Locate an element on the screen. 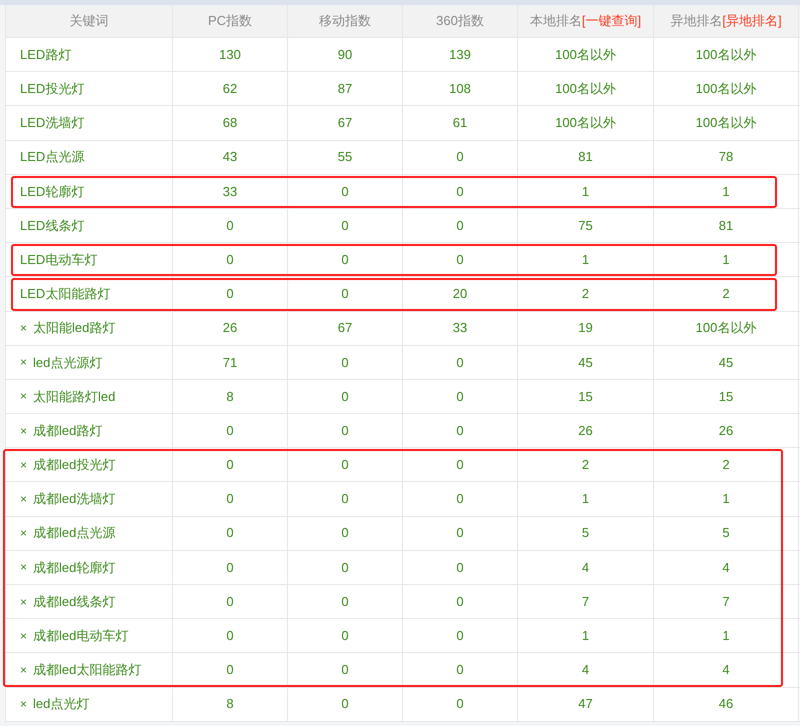 Image resolution: width=800 pixels, height=726 pixels. keyword-text: 成都led投光灯 is located at coordinates (74, 465).